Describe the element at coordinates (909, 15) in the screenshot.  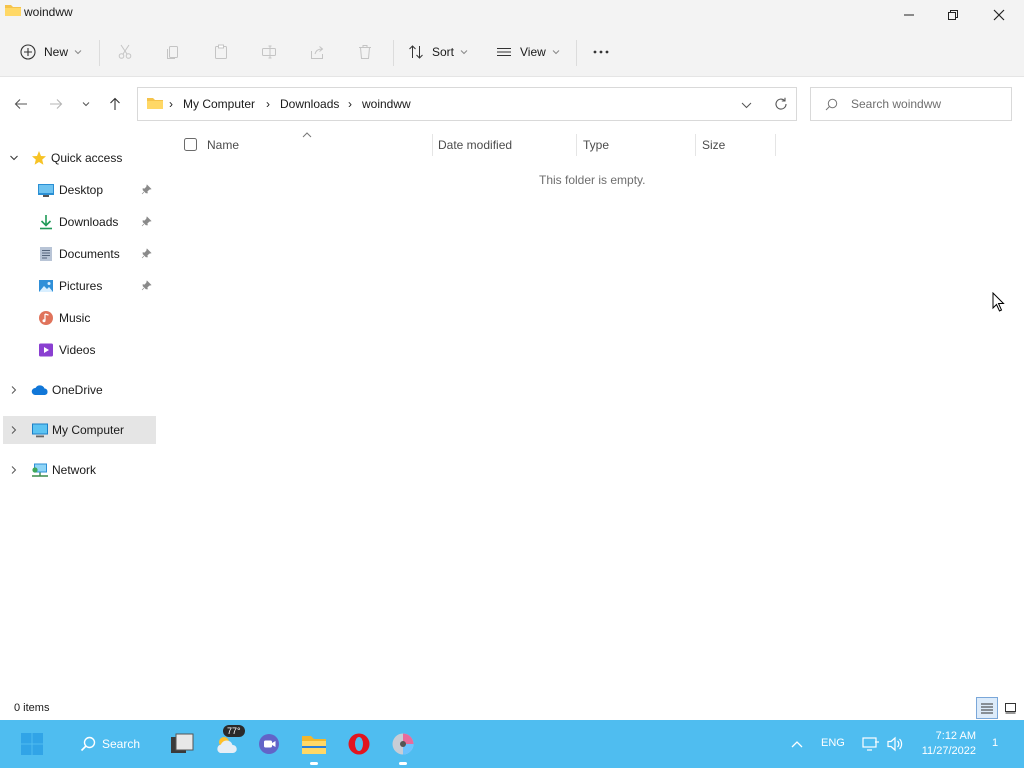
I see `minimize-button` at that location.